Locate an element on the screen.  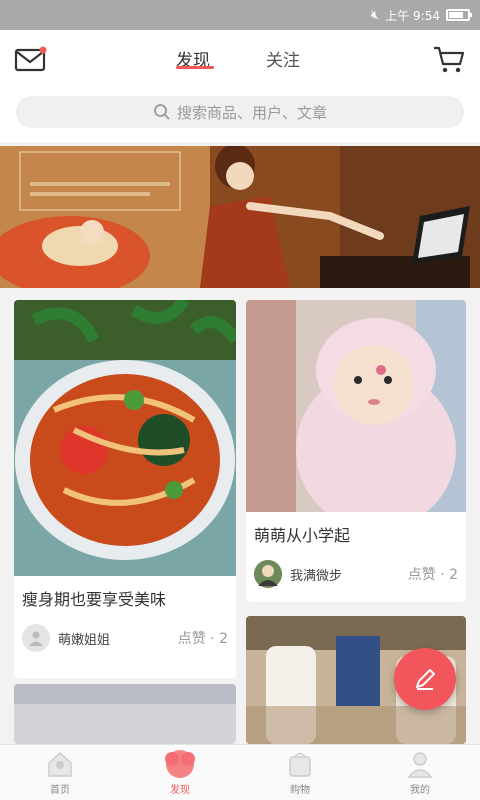
profile-icon is located at coordinates (420, 765).